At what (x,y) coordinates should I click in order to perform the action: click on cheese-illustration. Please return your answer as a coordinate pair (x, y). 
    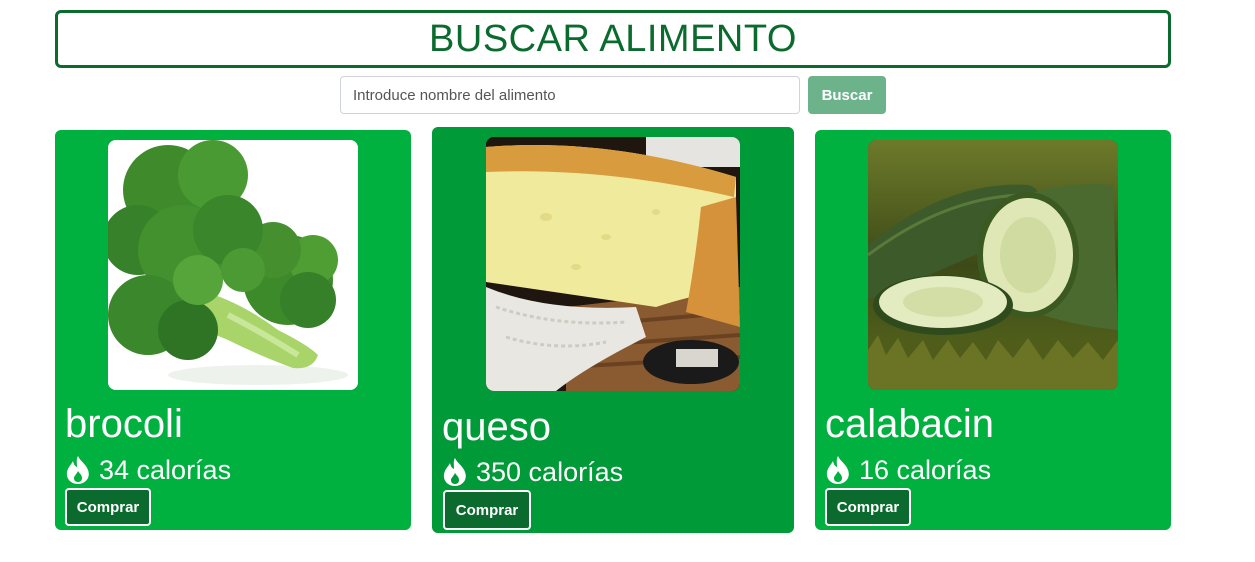
    Looking at the image, I should click on (613, 264).